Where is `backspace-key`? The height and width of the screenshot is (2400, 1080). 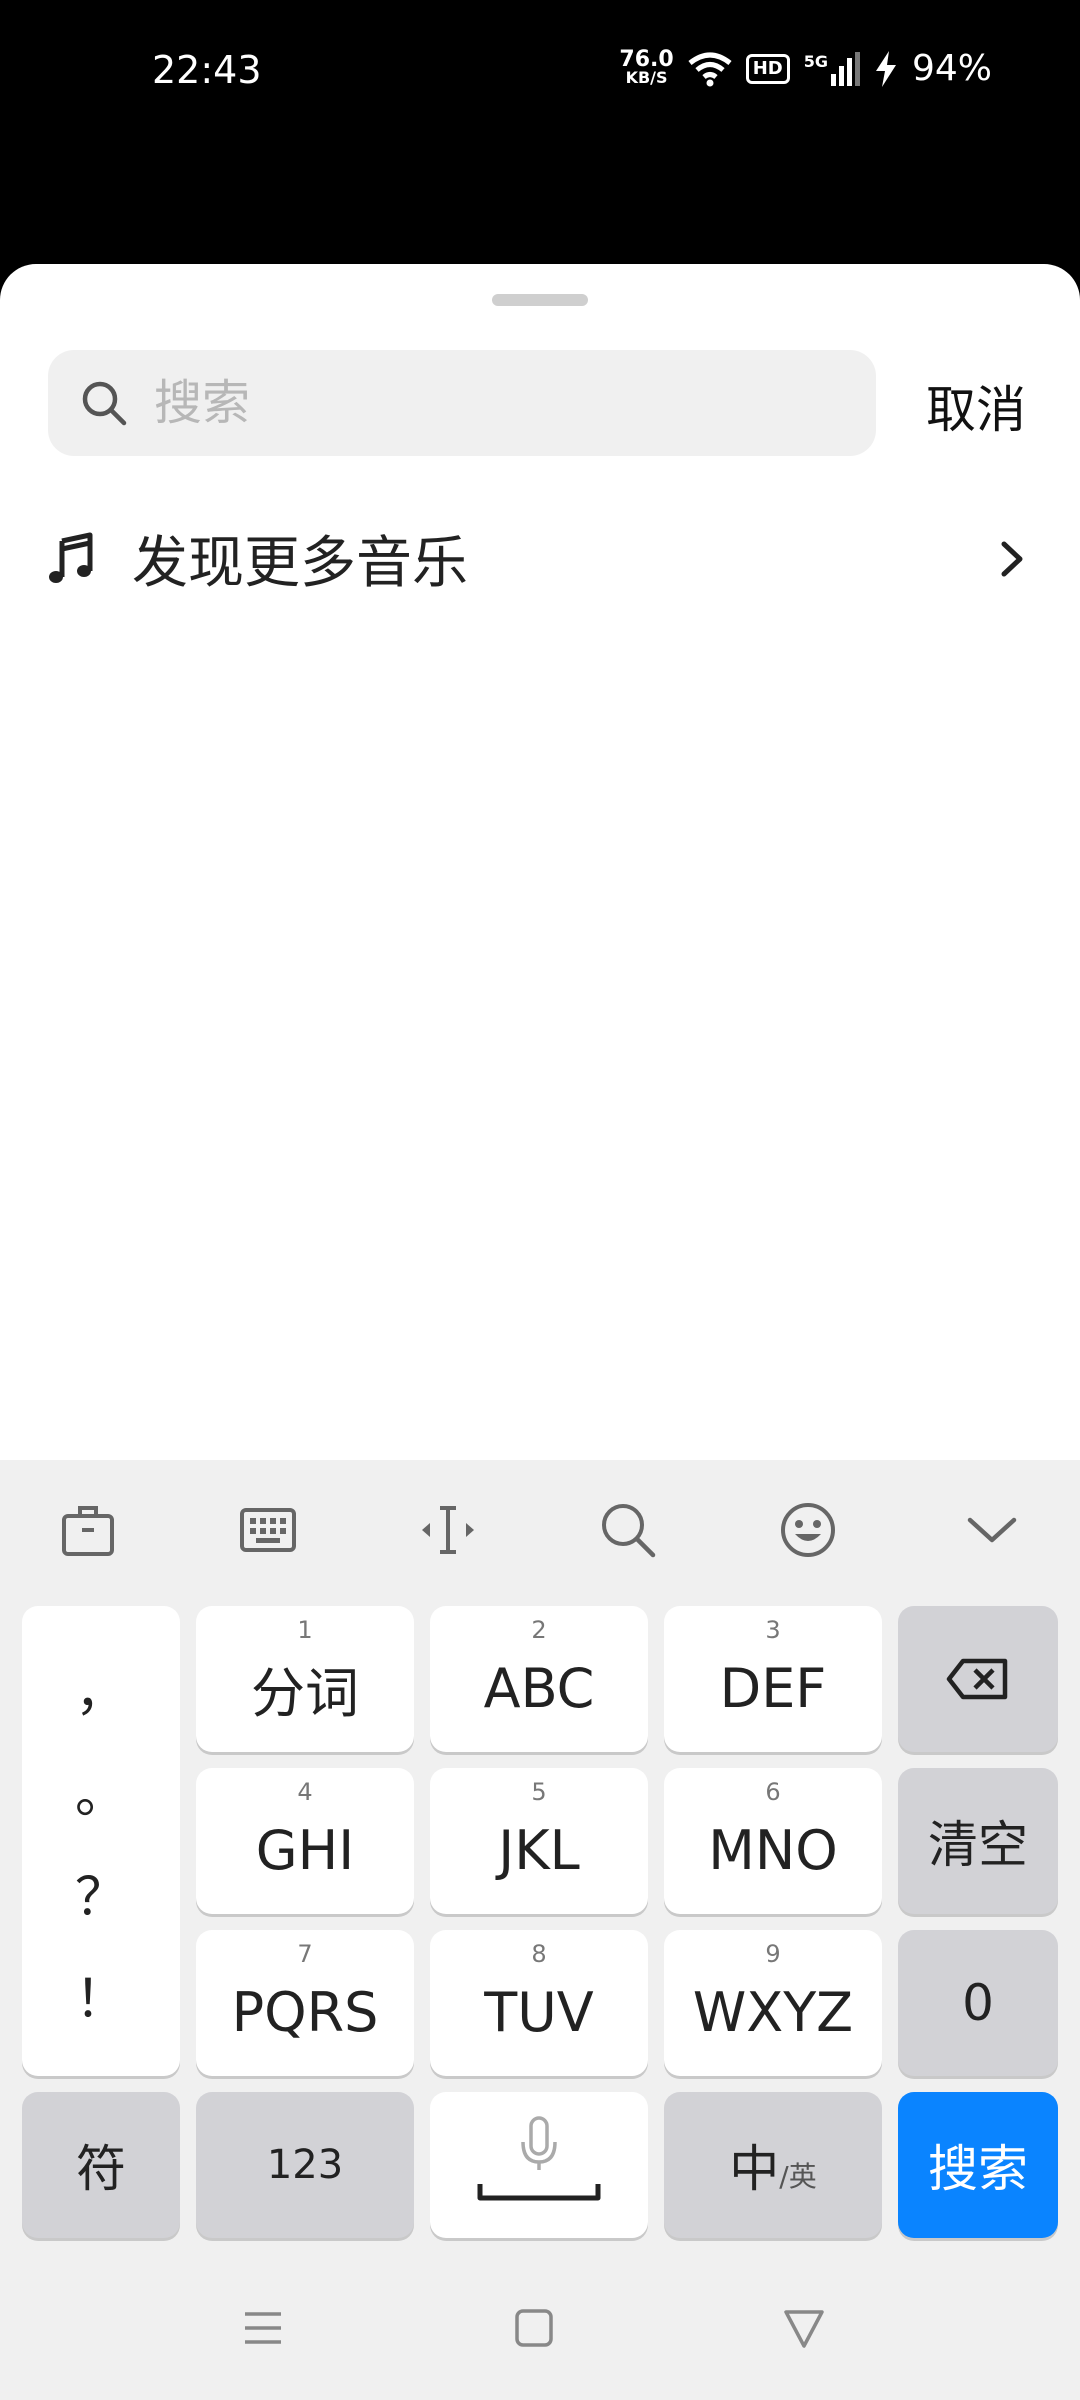
backspace-key is located at coordinates (978, 1679).